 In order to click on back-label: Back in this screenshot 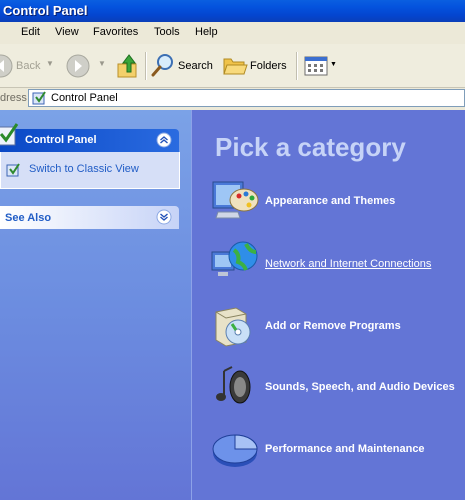, I will do `click(28, 66)`.